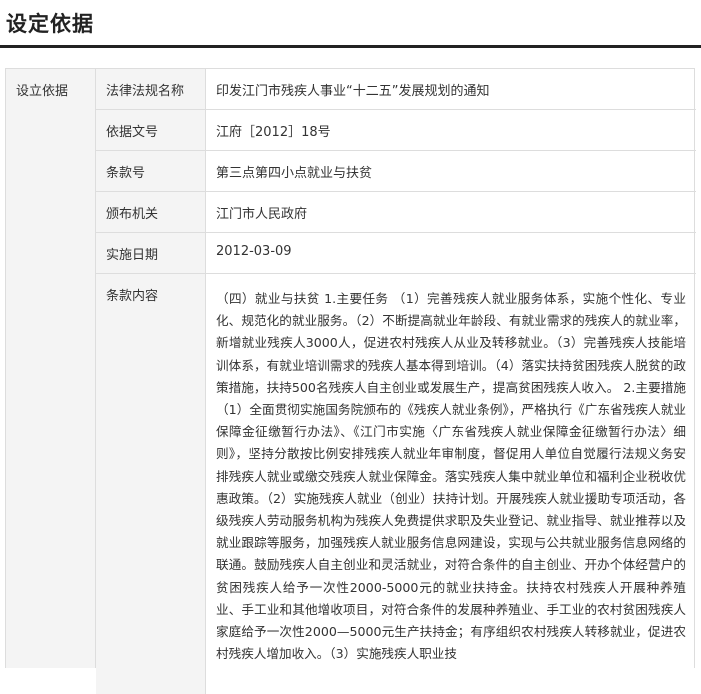 The image size is (701, 694). What do you see at coordinates (151, 89) in the screenshot?
I see `row-label: 法律法规名称` at bounding box center [151, 89].